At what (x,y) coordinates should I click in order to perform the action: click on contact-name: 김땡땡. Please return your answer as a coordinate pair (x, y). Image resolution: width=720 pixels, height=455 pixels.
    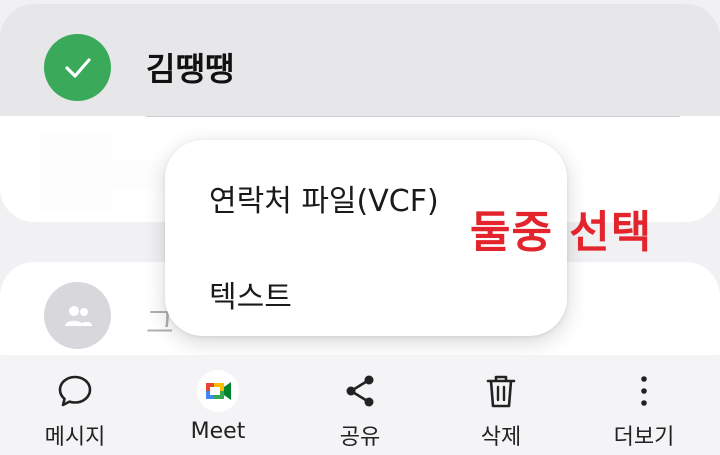
    Looking at the image, I should click on (190, 69).